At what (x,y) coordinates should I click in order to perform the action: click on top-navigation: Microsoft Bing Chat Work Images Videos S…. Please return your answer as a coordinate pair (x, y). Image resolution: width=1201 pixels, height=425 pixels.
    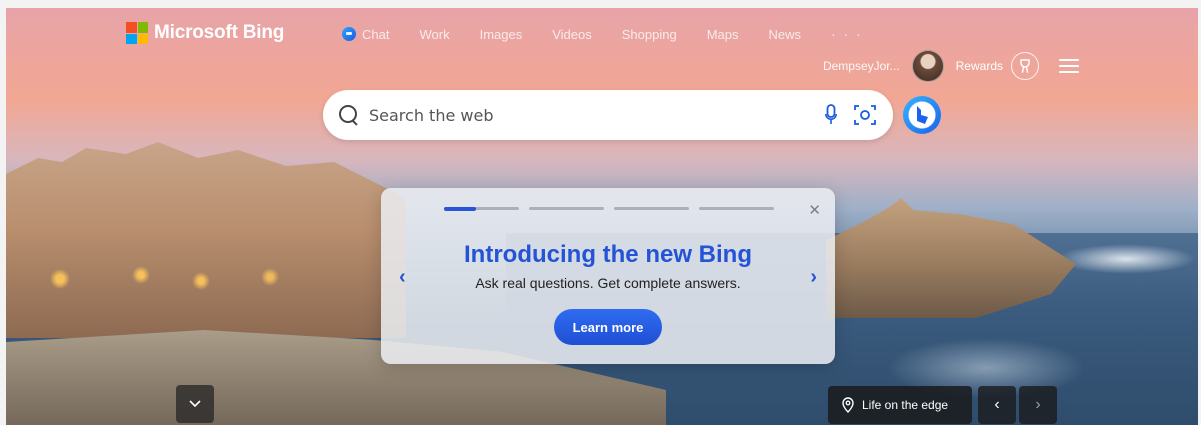
    Looking at the image, I should click on (600, 28).